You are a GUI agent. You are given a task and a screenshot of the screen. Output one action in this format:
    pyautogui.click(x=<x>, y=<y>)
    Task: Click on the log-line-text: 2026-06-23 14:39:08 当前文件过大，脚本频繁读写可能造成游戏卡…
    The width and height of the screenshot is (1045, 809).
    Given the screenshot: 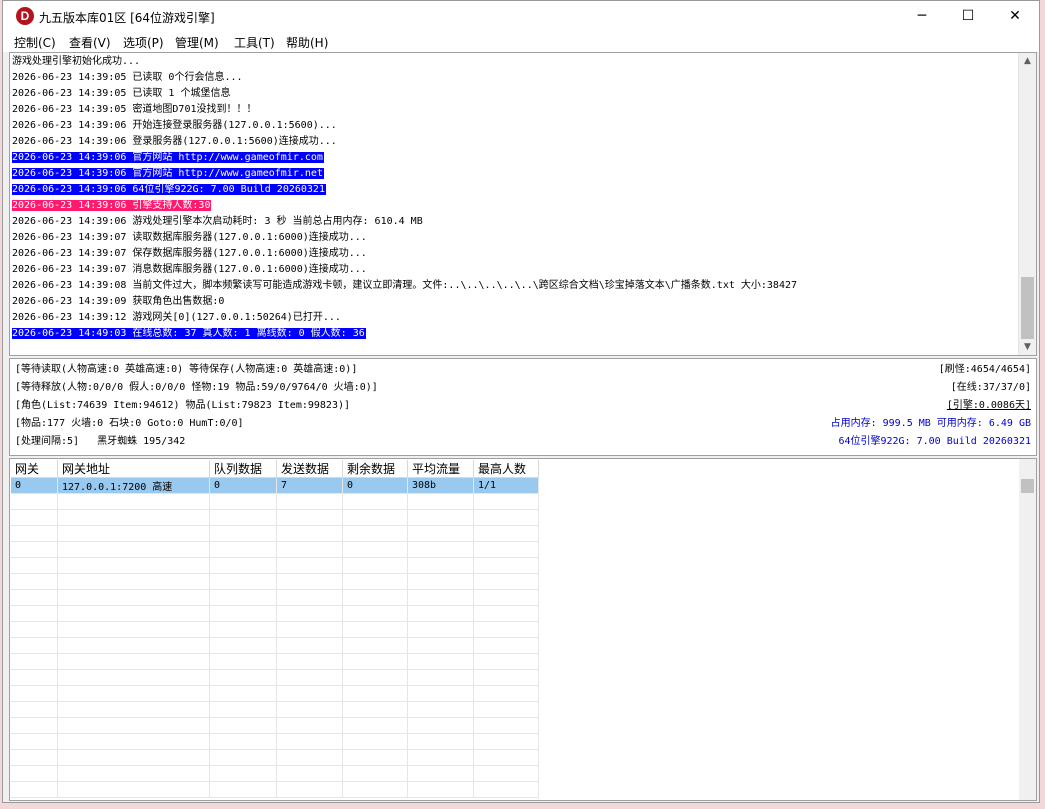 What is the action you would take?
    pyautogui.click(x=405, y=285)
    